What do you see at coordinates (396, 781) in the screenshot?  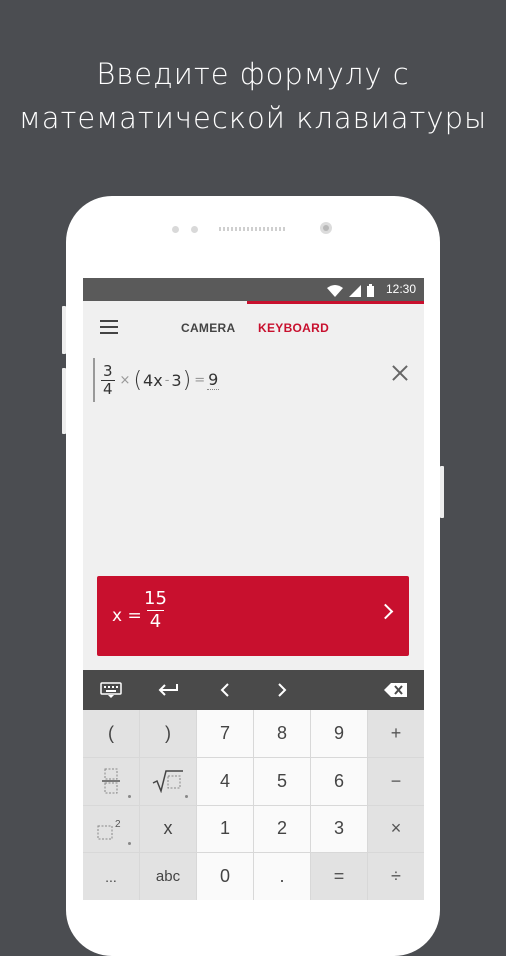 I see `key-minus: −` at bounding box center [396, 781].